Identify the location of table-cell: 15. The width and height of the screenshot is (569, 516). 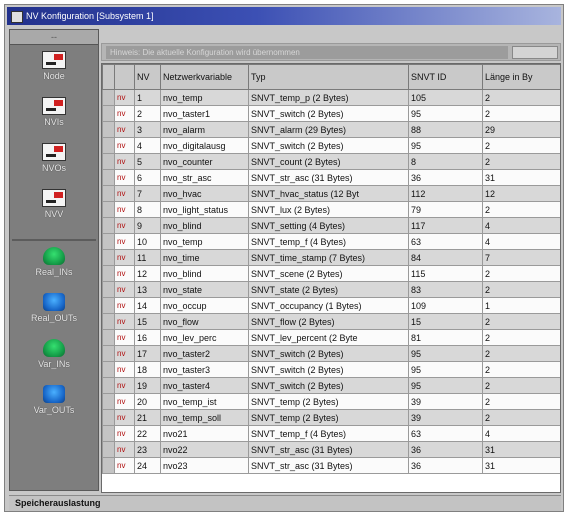
(445, 321).